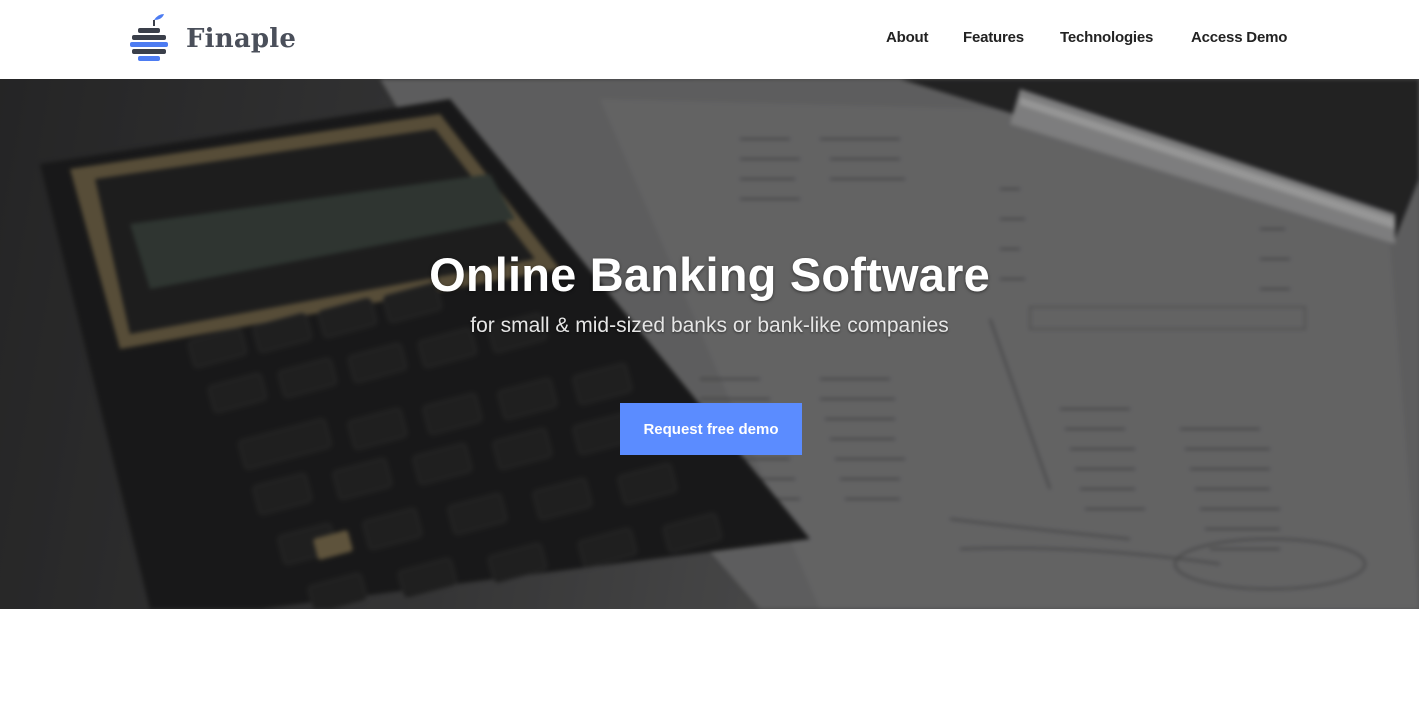 Image resolution: width=1419 pixels, height=724 pixels. I want to click on request-demo-button: Request free demo, so click(711, 429).